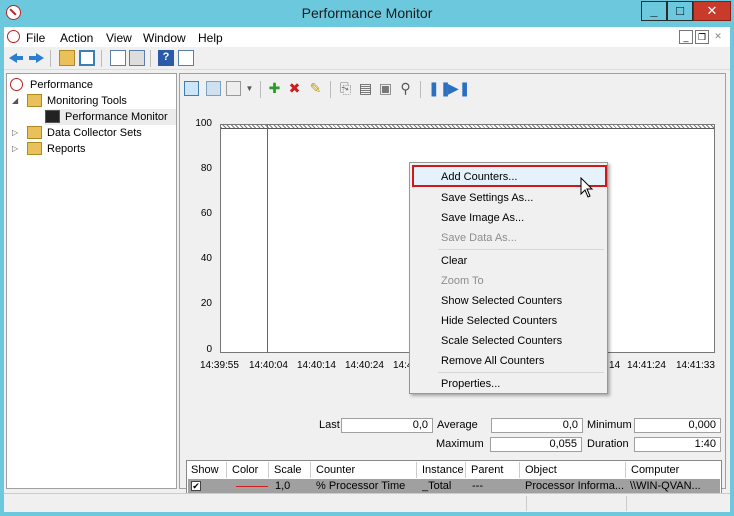 The width and height of the screenshot is (734, 516). Describe the element at coordinates (459, 88) in the screenshot. I see `update-data-icon: ▶❚` at that location.